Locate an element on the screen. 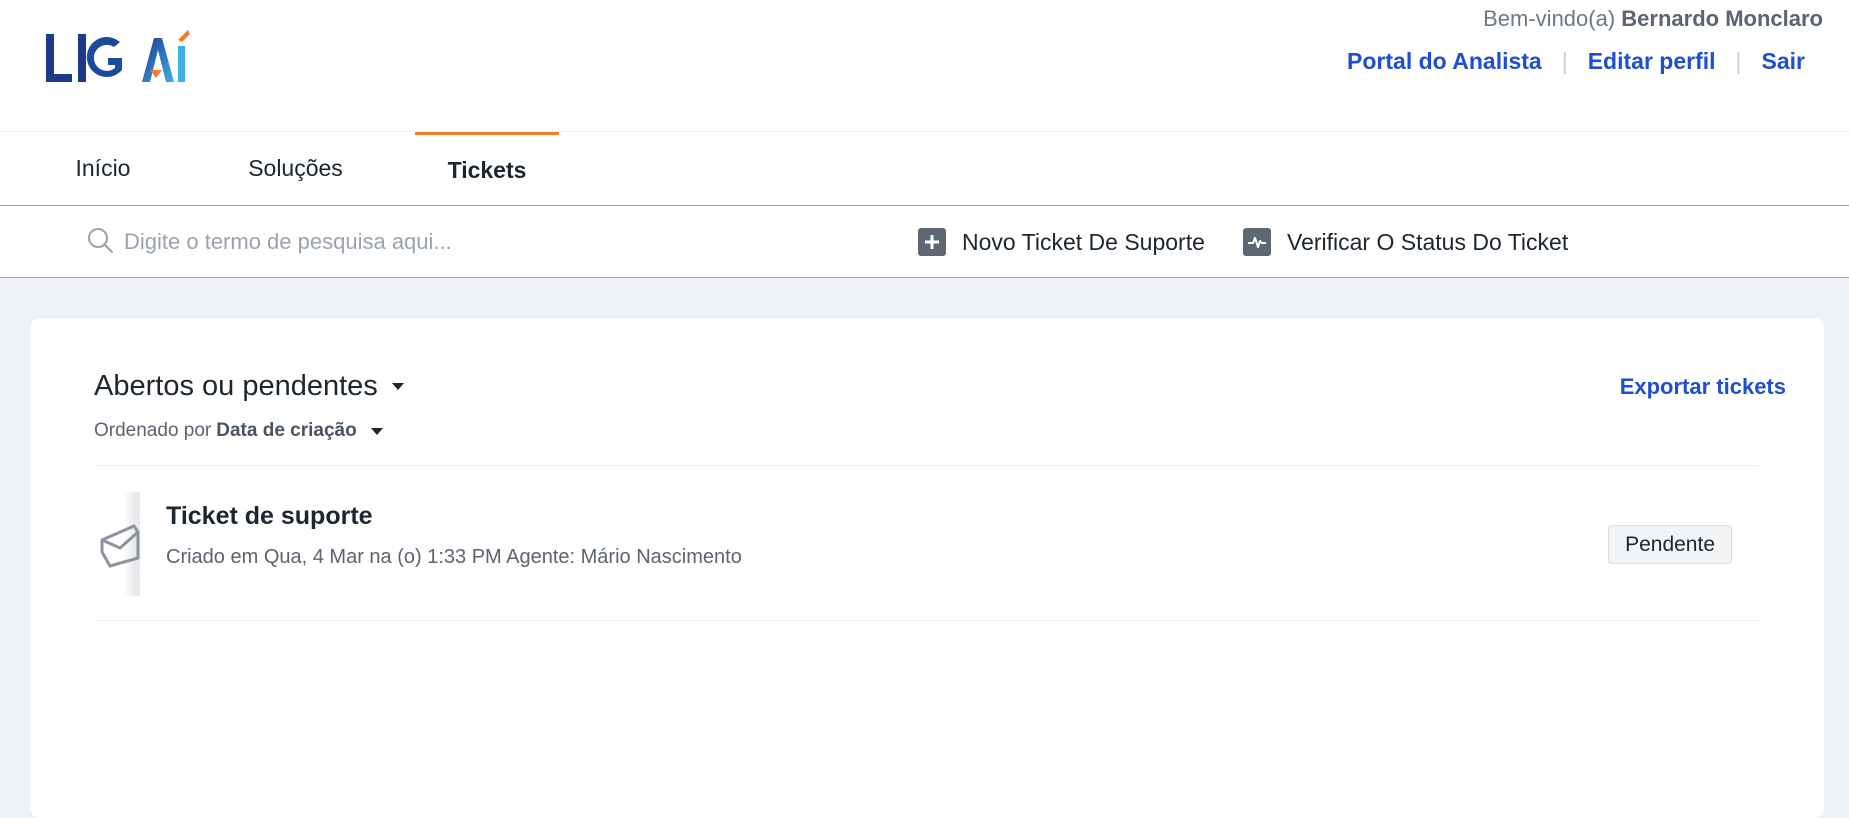 This screenshot has height=818, width=1849. ticket-filter-dropdown: Abertos ou pendentes is located at coordinates (249, 386).